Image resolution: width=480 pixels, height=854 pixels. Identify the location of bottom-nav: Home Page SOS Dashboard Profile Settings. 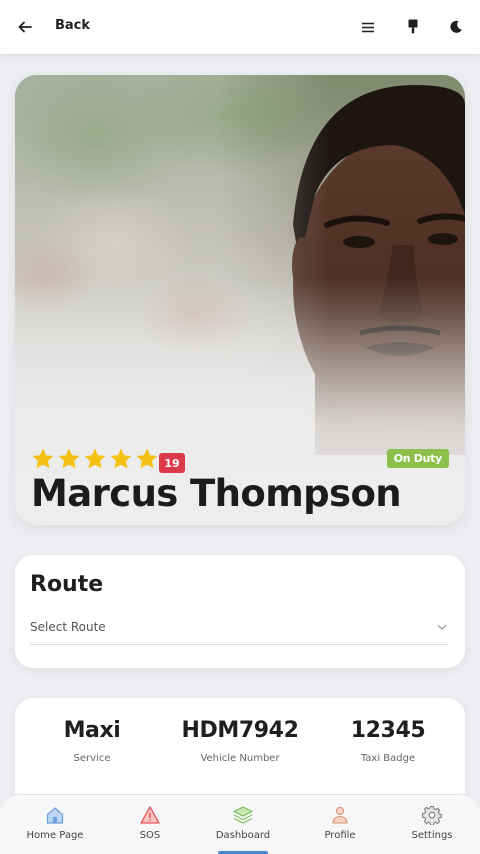
(240, 824).